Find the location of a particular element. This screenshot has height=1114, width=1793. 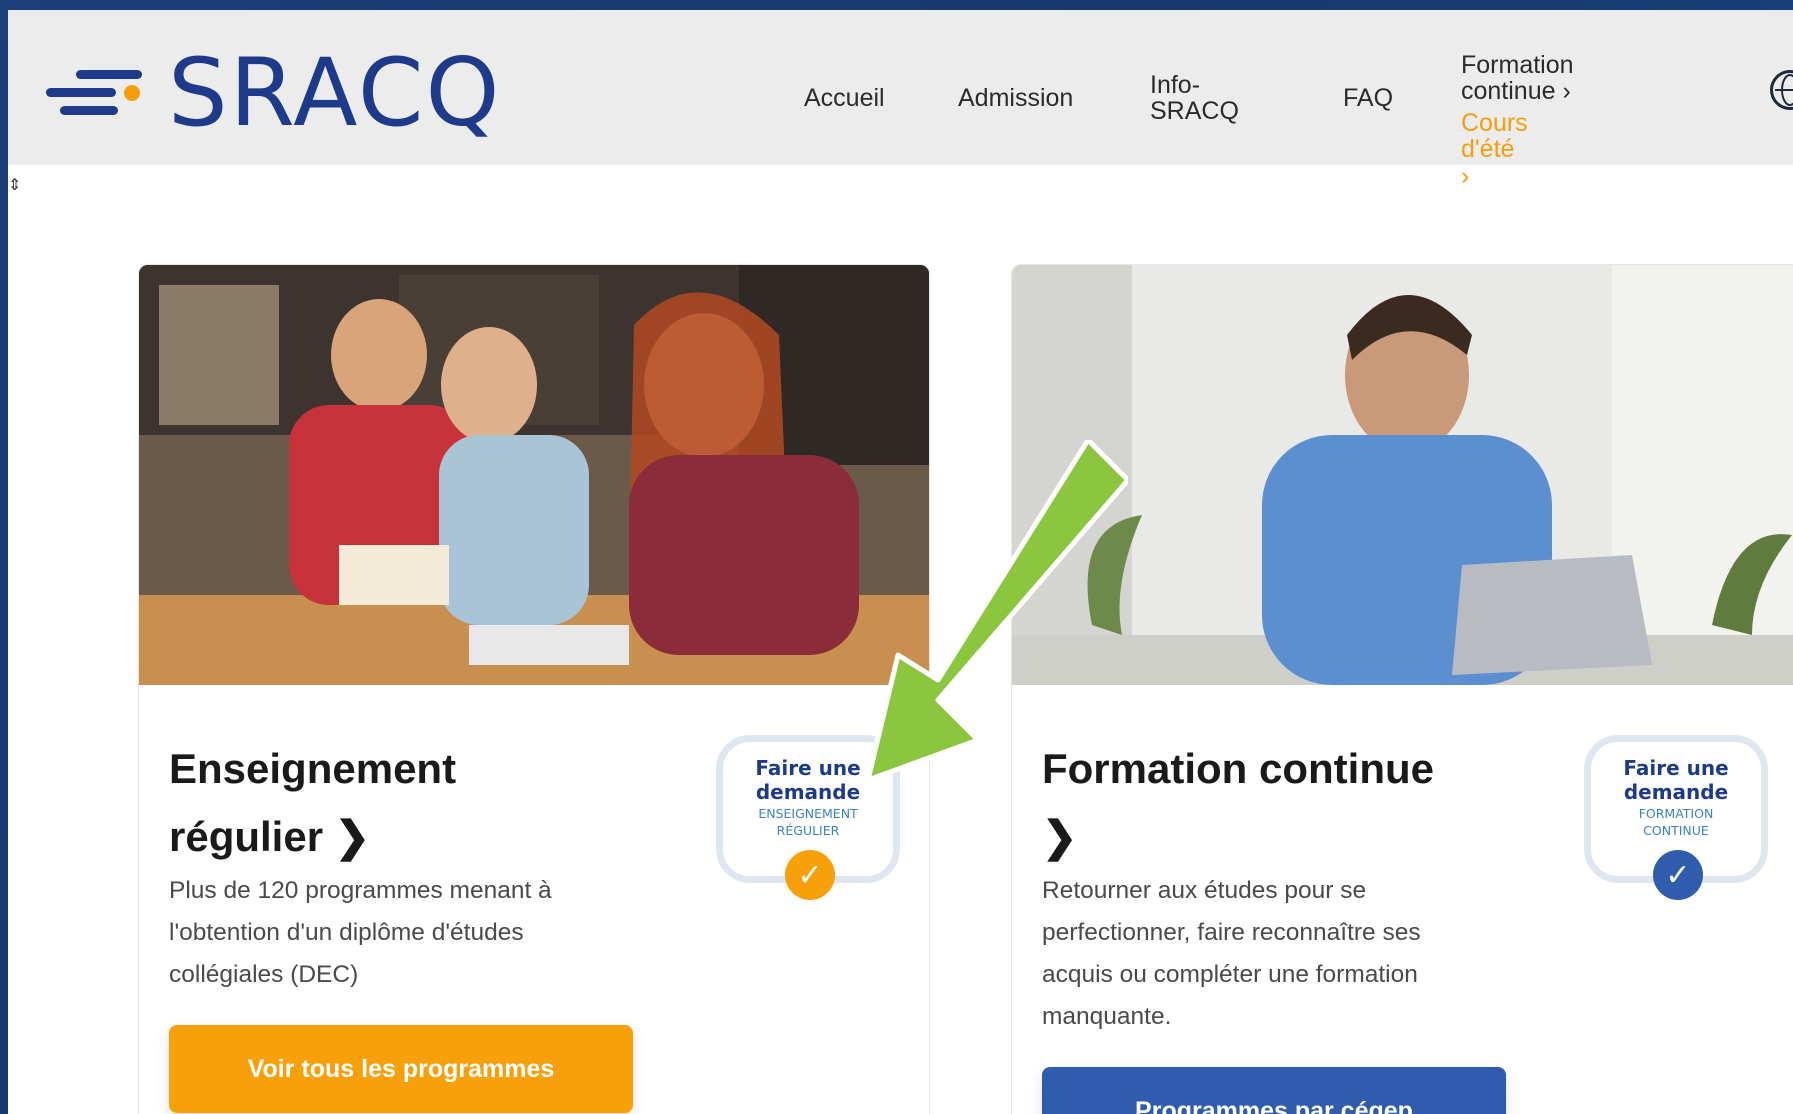

sort-arrow-icon: ⇕ is located at coordinates (15, 185).